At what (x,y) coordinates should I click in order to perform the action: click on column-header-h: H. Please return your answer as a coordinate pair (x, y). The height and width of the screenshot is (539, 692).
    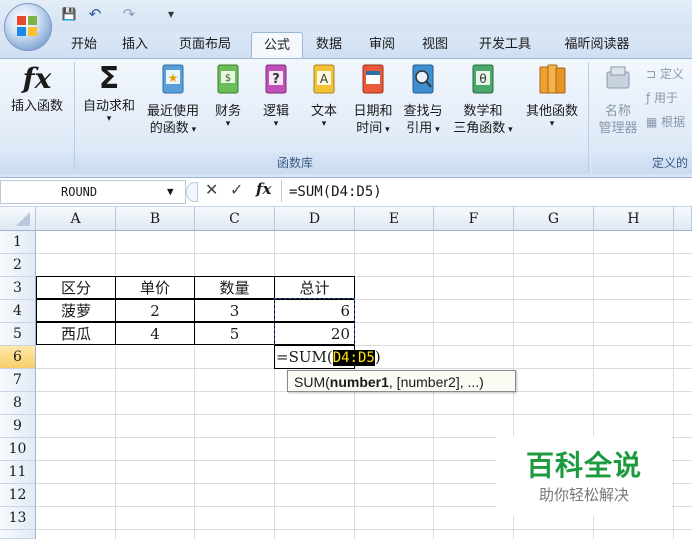
    Looking at the image, I should click on (634, 219).